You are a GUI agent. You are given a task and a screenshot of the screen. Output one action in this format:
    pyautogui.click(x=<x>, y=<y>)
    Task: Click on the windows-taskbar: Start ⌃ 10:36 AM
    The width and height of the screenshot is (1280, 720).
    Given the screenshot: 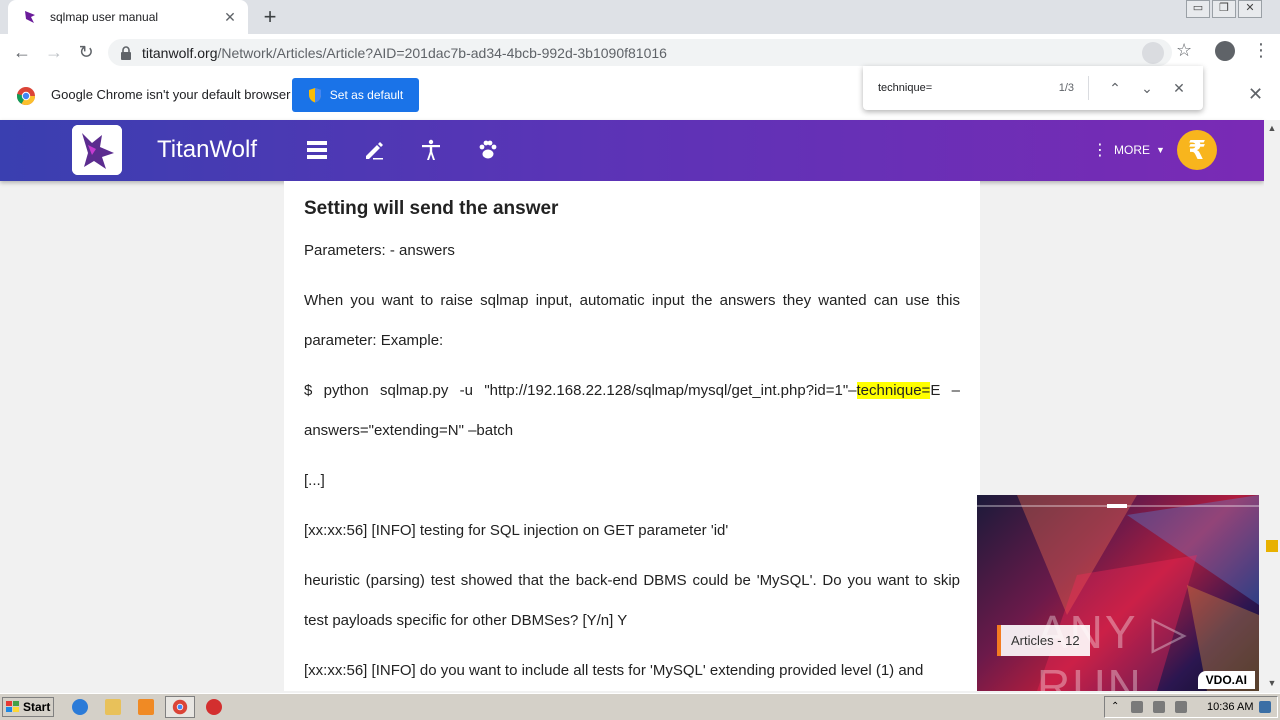 What is the action you would take?
    pyautogui.click(x=640, y=706)
    